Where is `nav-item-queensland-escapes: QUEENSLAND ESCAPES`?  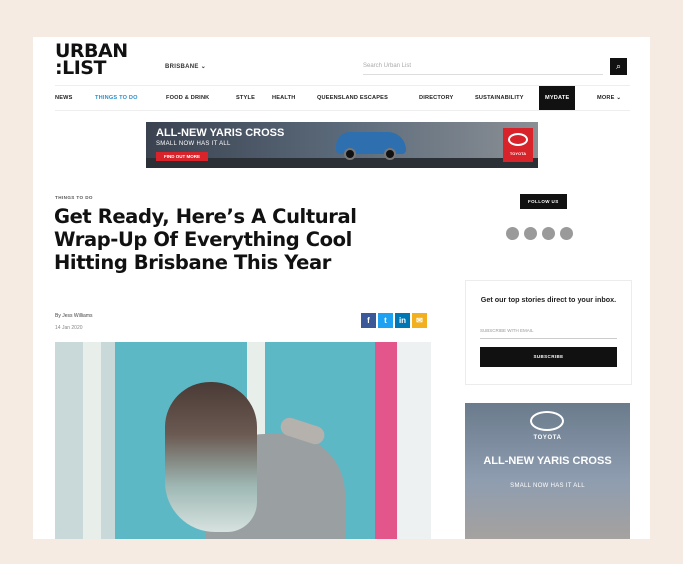
nav-item-queensland-escapes: QUEENSLAND ESCAPES is located at coordinates (352, 98).